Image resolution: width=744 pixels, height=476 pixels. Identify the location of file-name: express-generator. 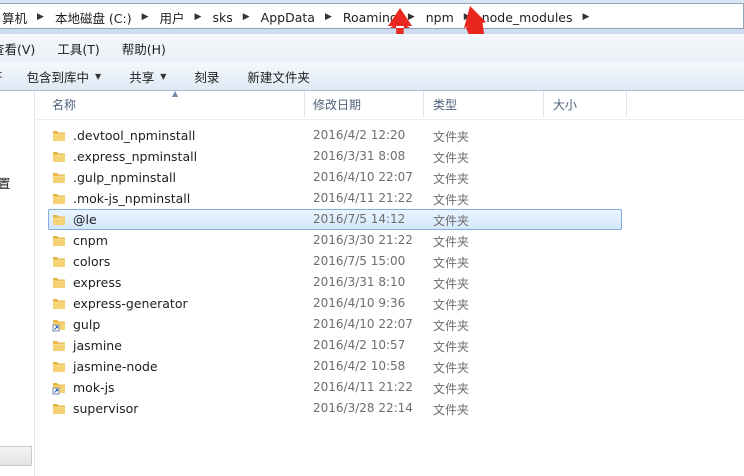
(130, 303).